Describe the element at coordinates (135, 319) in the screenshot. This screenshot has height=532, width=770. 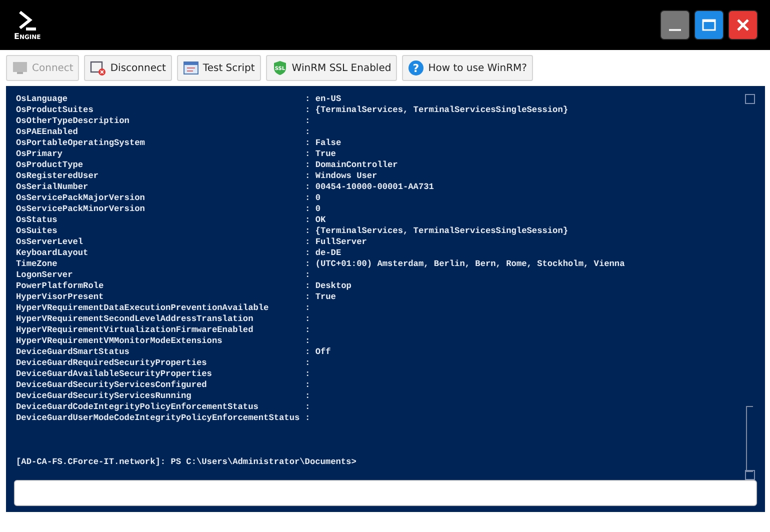
I see `property-name: HyperVRequirementSecondLevelAddressTranslation` at that location.